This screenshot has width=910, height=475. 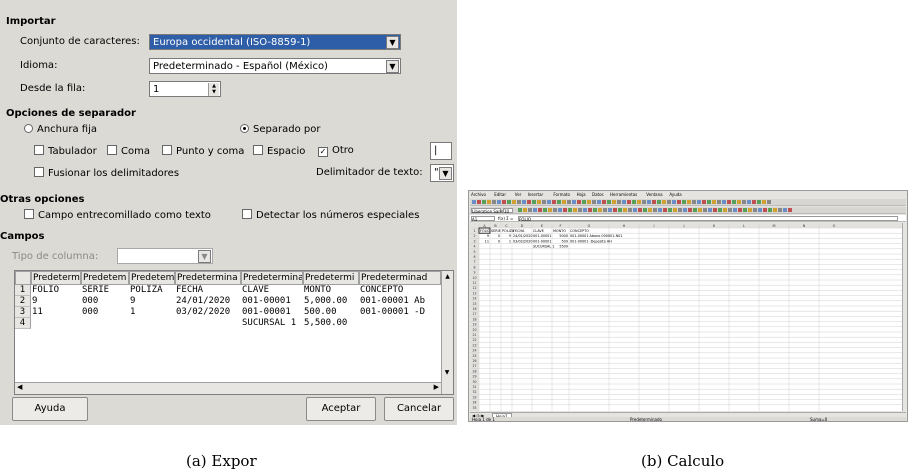 I want to click on sheet-cell: FECHA, so click(x=519, y=231).